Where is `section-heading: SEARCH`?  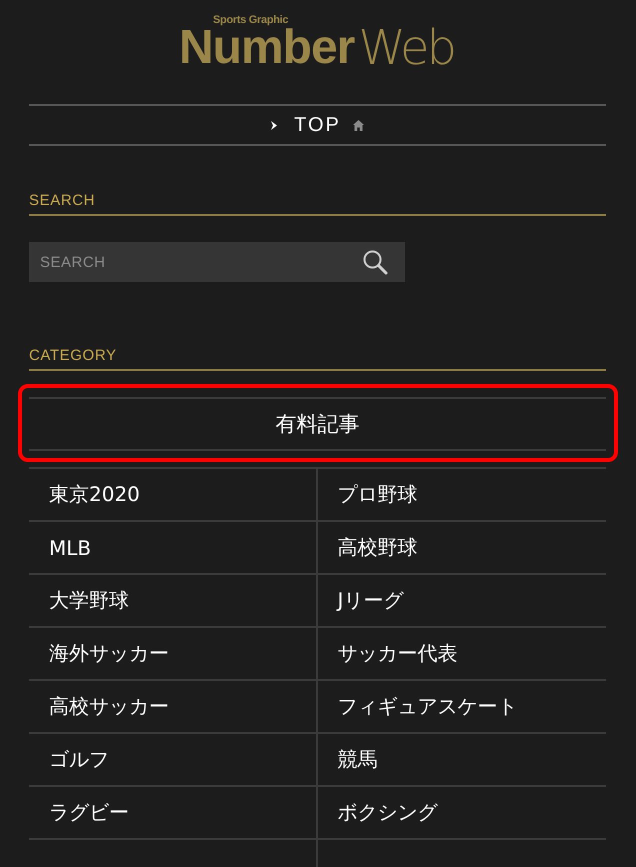
section-heading: SEARCH is located at coordinates (62, 201).